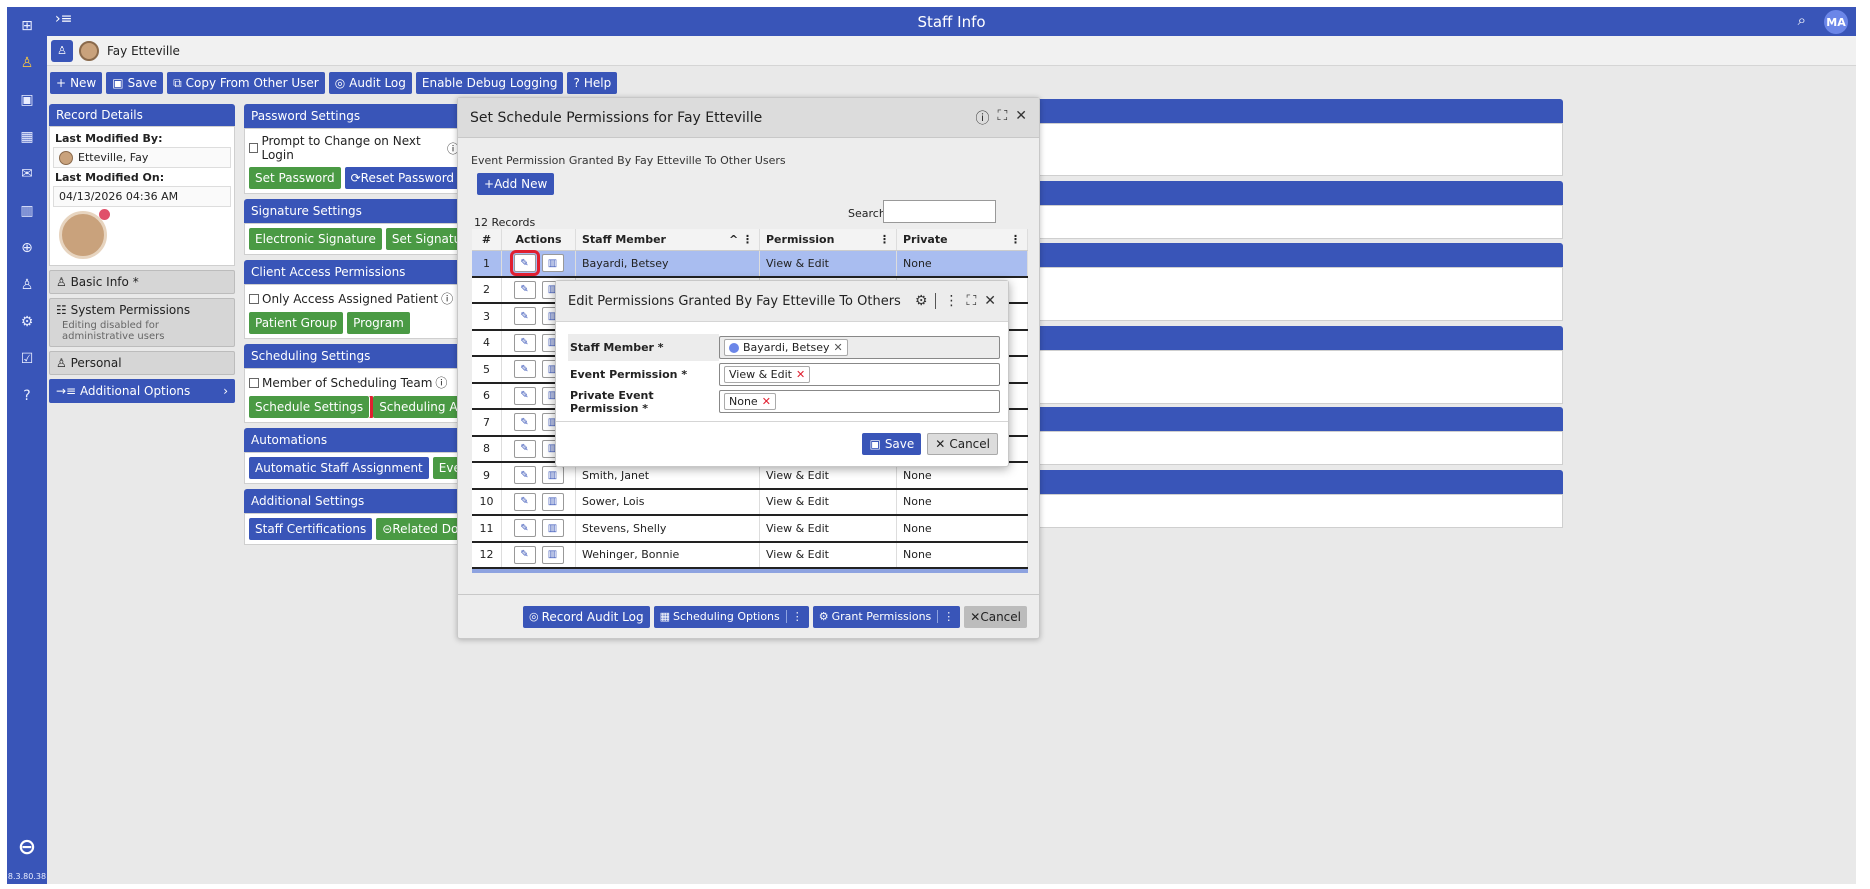 The height and width of the screenshot is (889, 1870). I want to click on add-new-button: + Add New, so click(516, 184).